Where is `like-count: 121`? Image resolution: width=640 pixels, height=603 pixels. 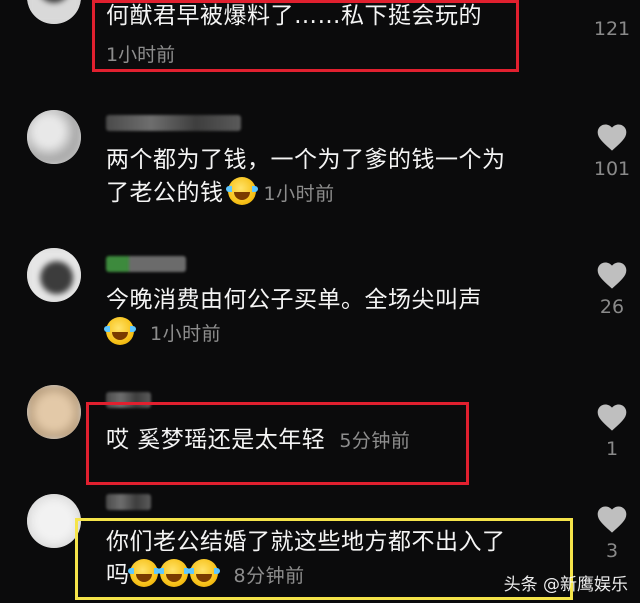 like-count: 121 is located at coordinates (612, 29).